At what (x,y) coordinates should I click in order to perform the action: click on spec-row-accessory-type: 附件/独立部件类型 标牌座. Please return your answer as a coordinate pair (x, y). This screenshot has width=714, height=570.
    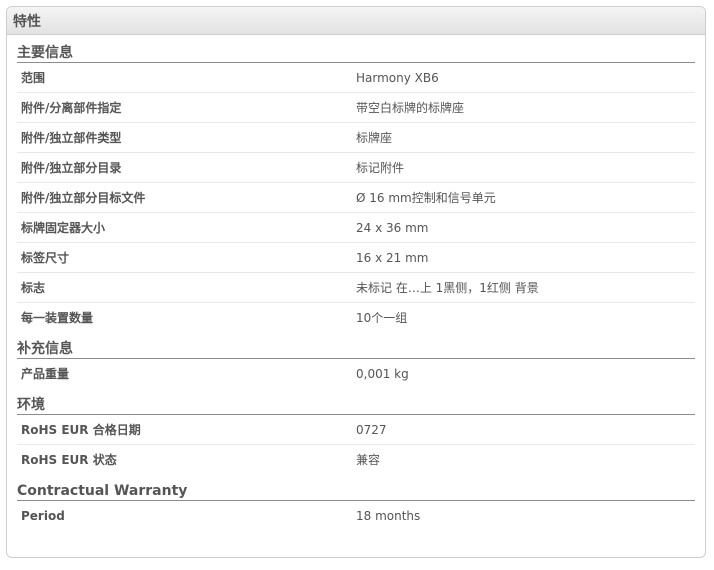
    Looking at the image, I should click on (356, 138).